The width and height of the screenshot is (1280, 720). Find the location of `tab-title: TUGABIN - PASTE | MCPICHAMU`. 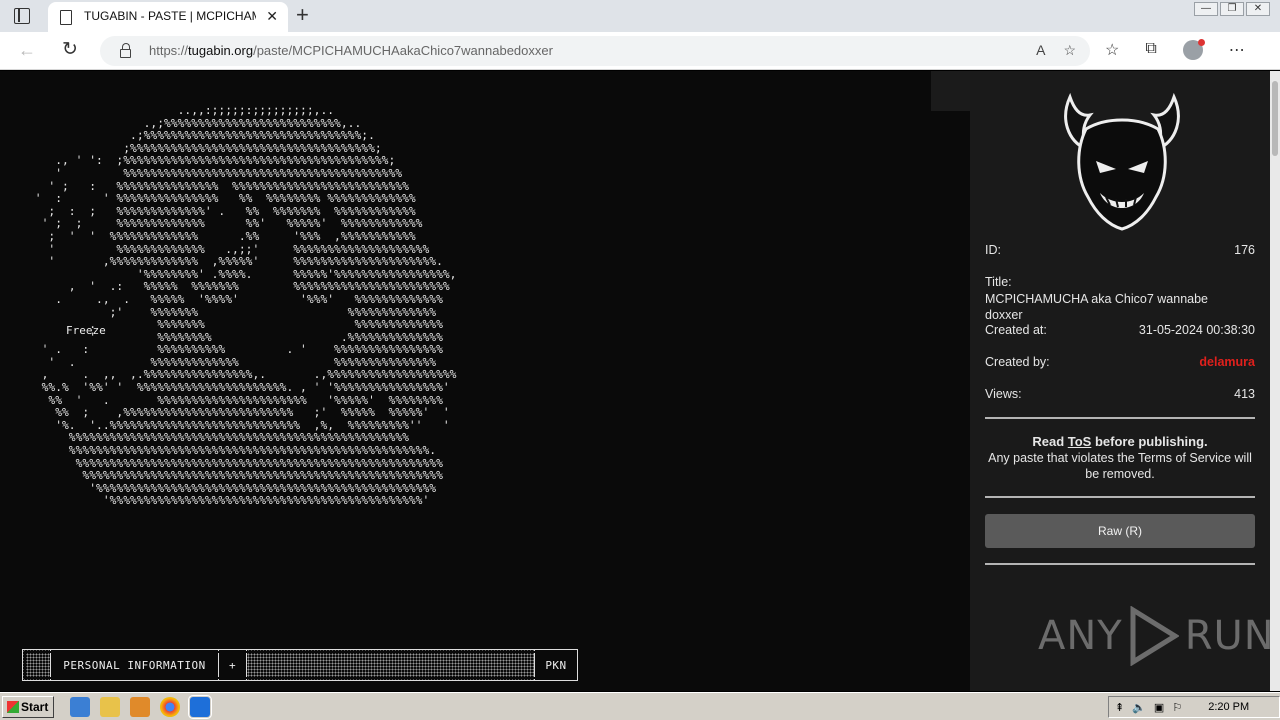

tab-title: TUGABIN - PASTE | MCPICHAMU is located at coordinates (170, 16).